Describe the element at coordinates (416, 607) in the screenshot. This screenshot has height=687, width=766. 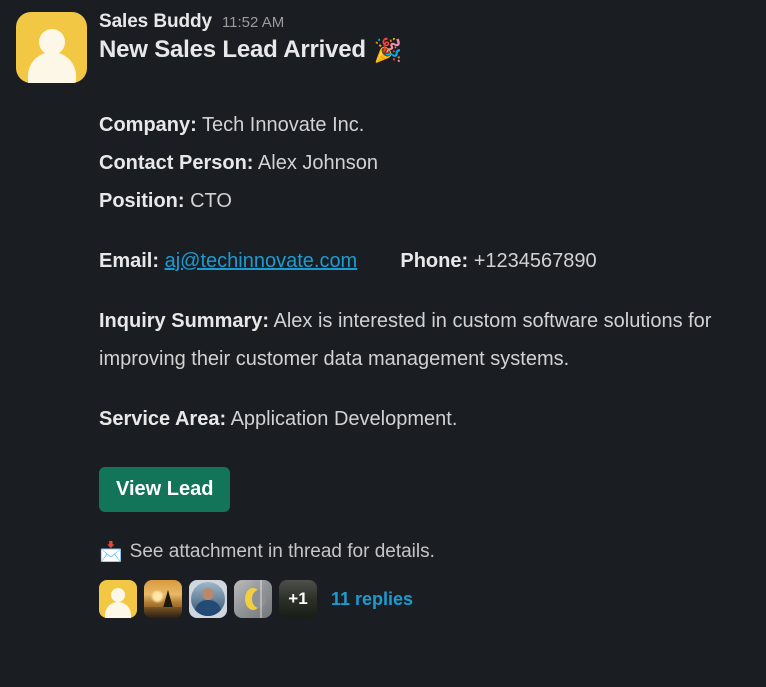
I see `thread-replies-bar: +1 11 replies` at that location.